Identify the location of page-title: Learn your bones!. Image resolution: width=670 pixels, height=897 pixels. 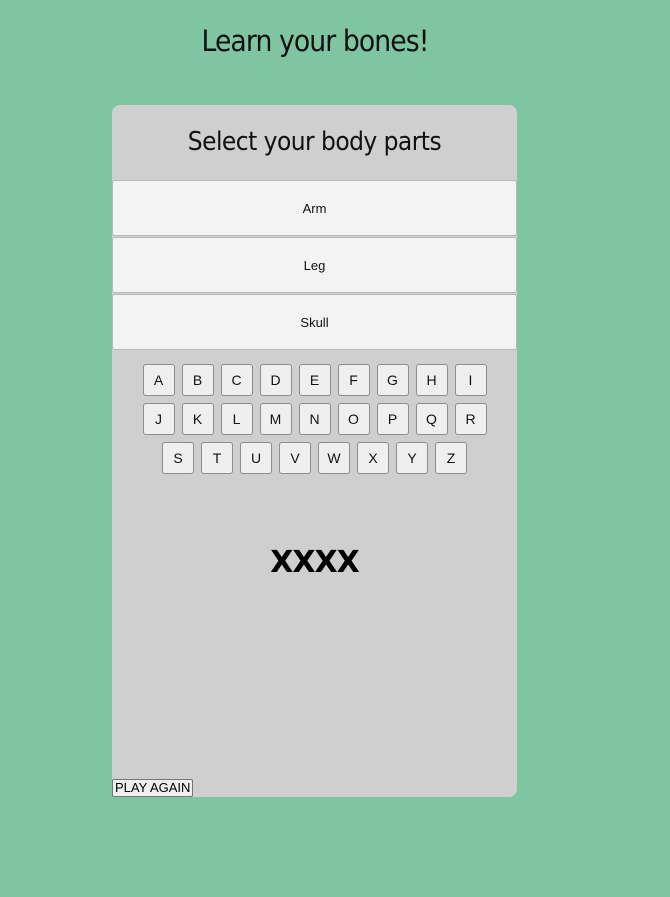
(315, 41).